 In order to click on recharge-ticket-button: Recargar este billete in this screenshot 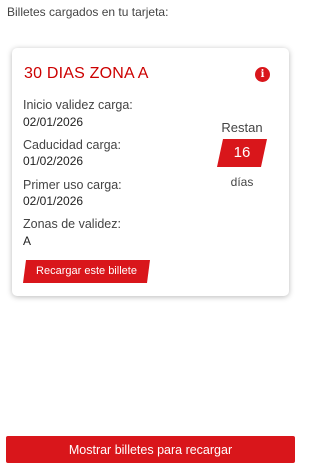, I will do `click(86, 271)`.